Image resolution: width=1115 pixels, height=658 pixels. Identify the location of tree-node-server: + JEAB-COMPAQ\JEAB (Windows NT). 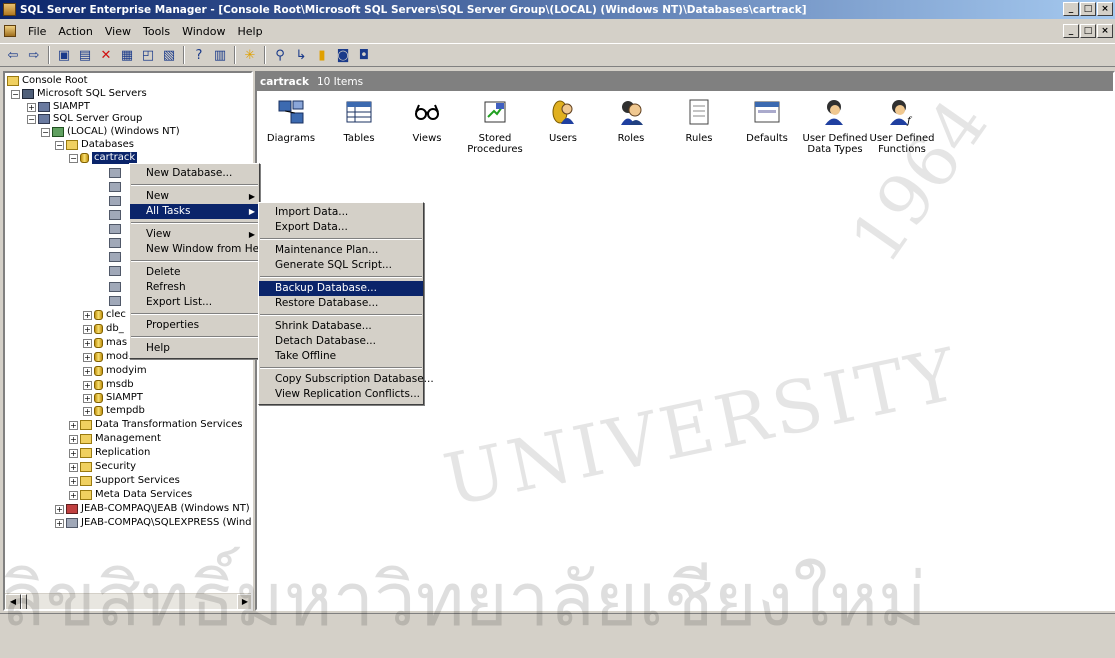
(152, 509).